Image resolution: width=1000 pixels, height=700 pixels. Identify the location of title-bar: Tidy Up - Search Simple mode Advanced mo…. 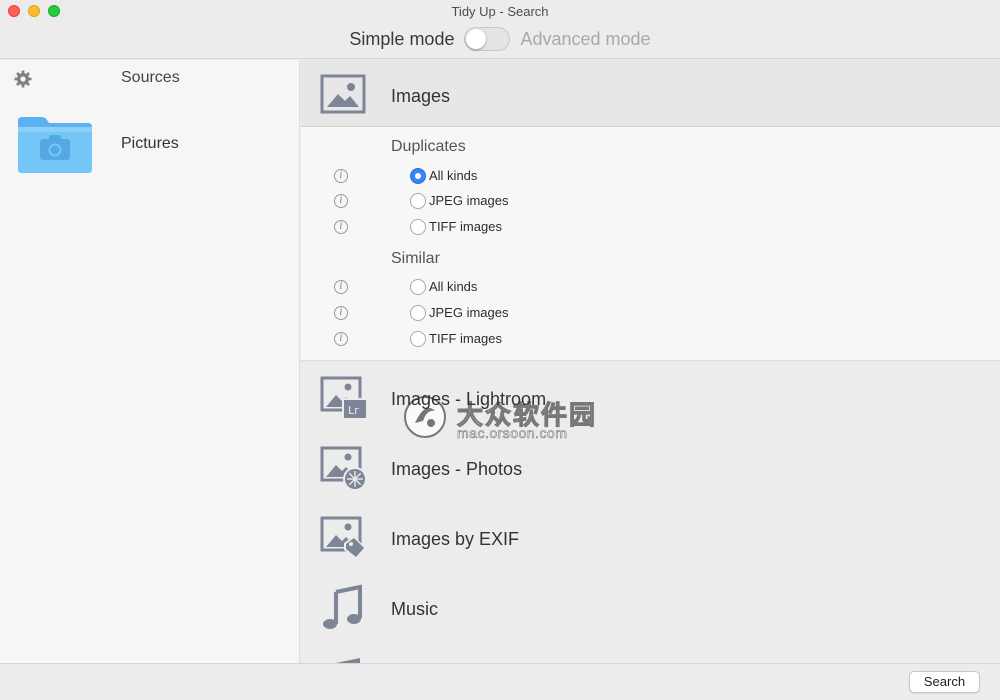
(500, 29).